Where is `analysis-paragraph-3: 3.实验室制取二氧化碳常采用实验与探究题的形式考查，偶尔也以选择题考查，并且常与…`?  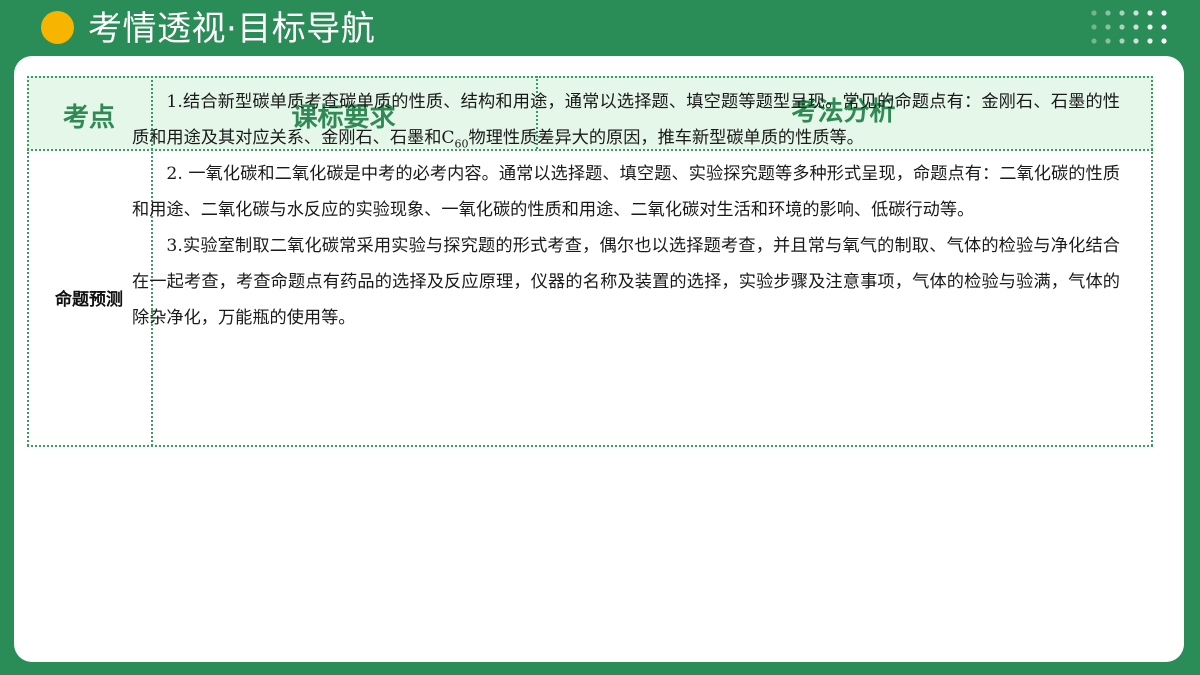
analysis-paragraph-3: 3.实验室制取二氧化碳常采用实验与探究题的形式考查，偶尔也以选择题考查，并且常与… is located at coordinates (626, 282).